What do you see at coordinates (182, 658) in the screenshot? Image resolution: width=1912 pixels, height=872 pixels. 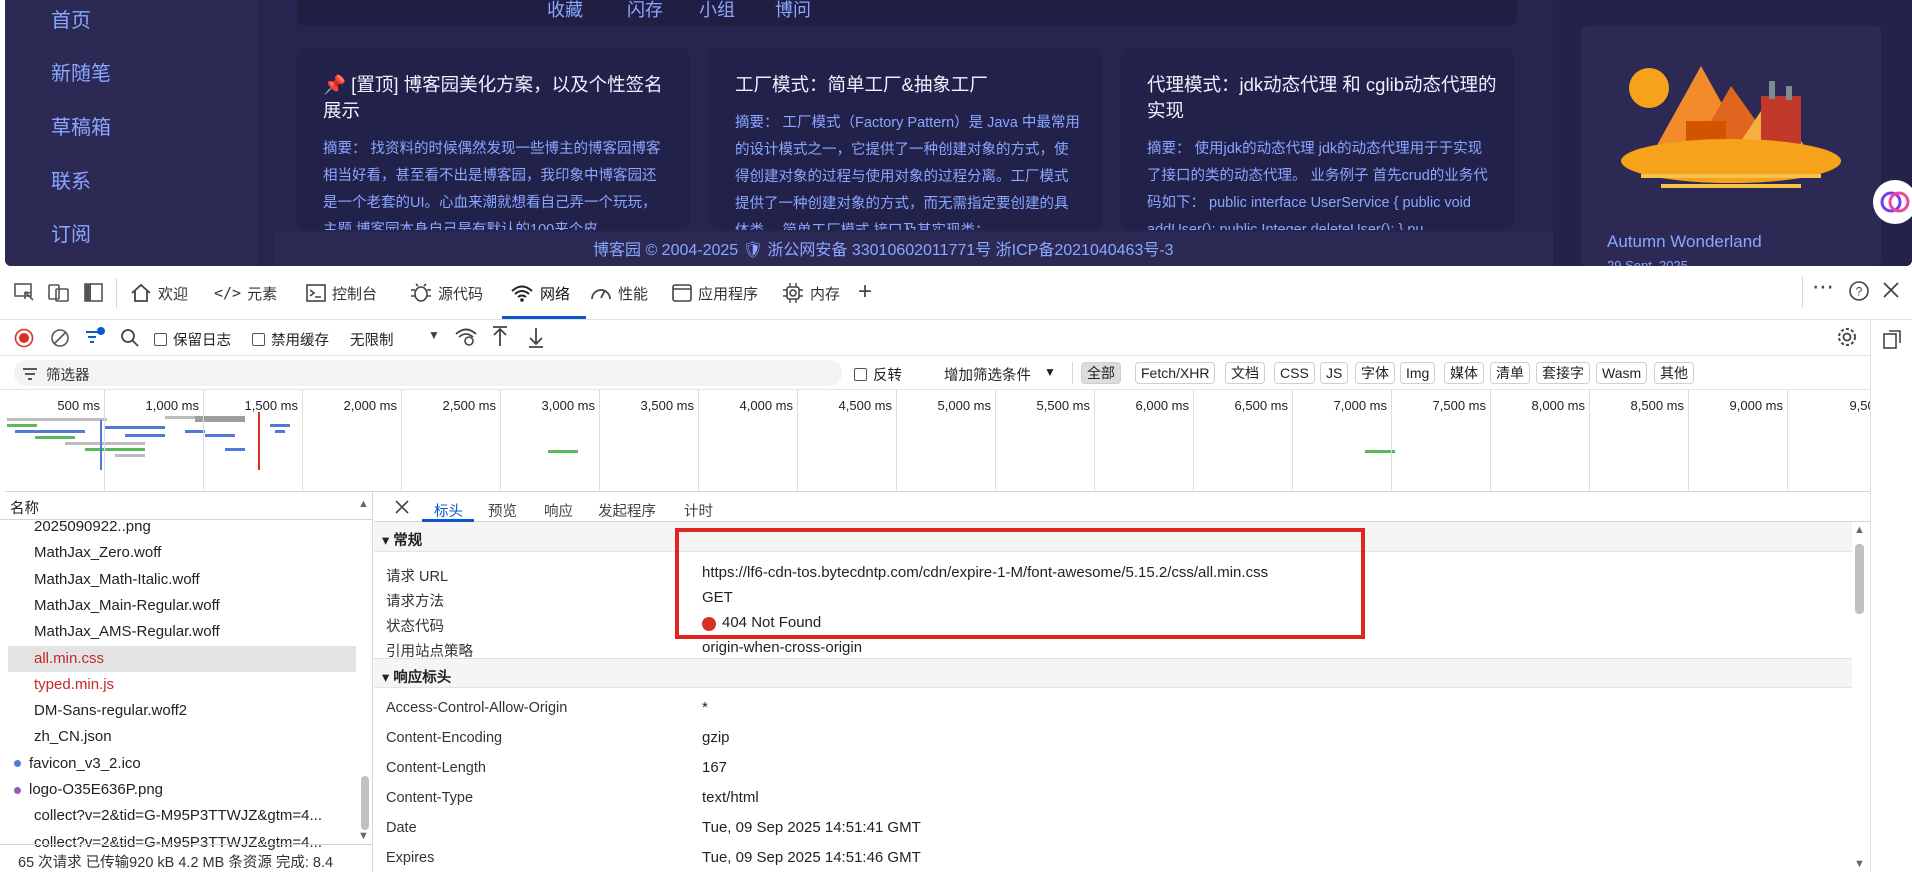 I see `request-row: all.min.css` at bounding box center [182, 658].